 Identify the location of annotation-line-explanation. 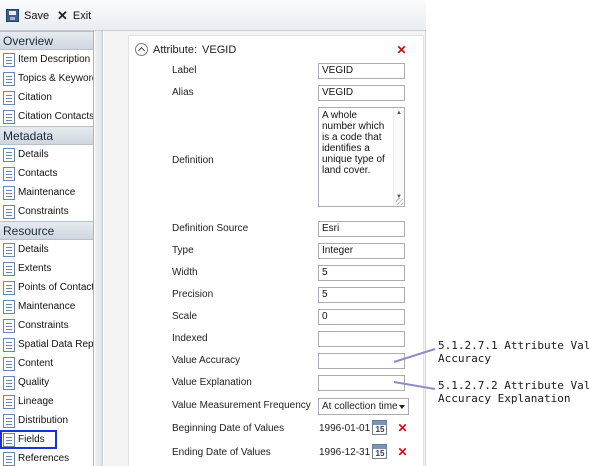
(414, 385).